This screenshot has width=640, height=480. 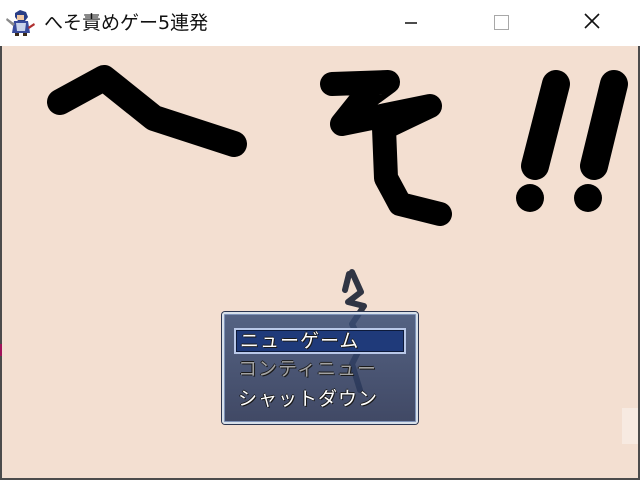 I want to click on title-command-window: ニューゲーム コンティニュー シャットダウン, so click(x=320, y=368).